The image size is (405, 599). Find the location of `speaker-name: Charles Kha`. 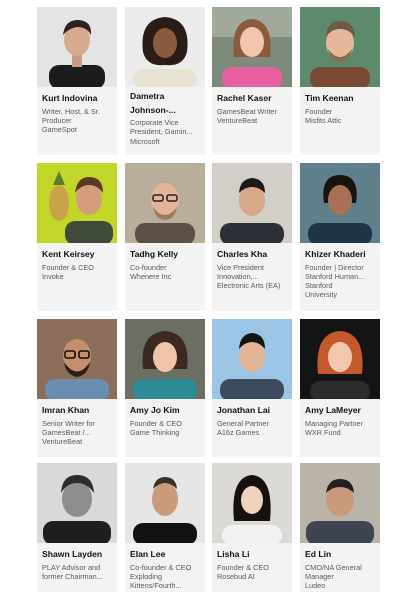

speaker-name: Charles Kha is located at coordinates (242, 254).